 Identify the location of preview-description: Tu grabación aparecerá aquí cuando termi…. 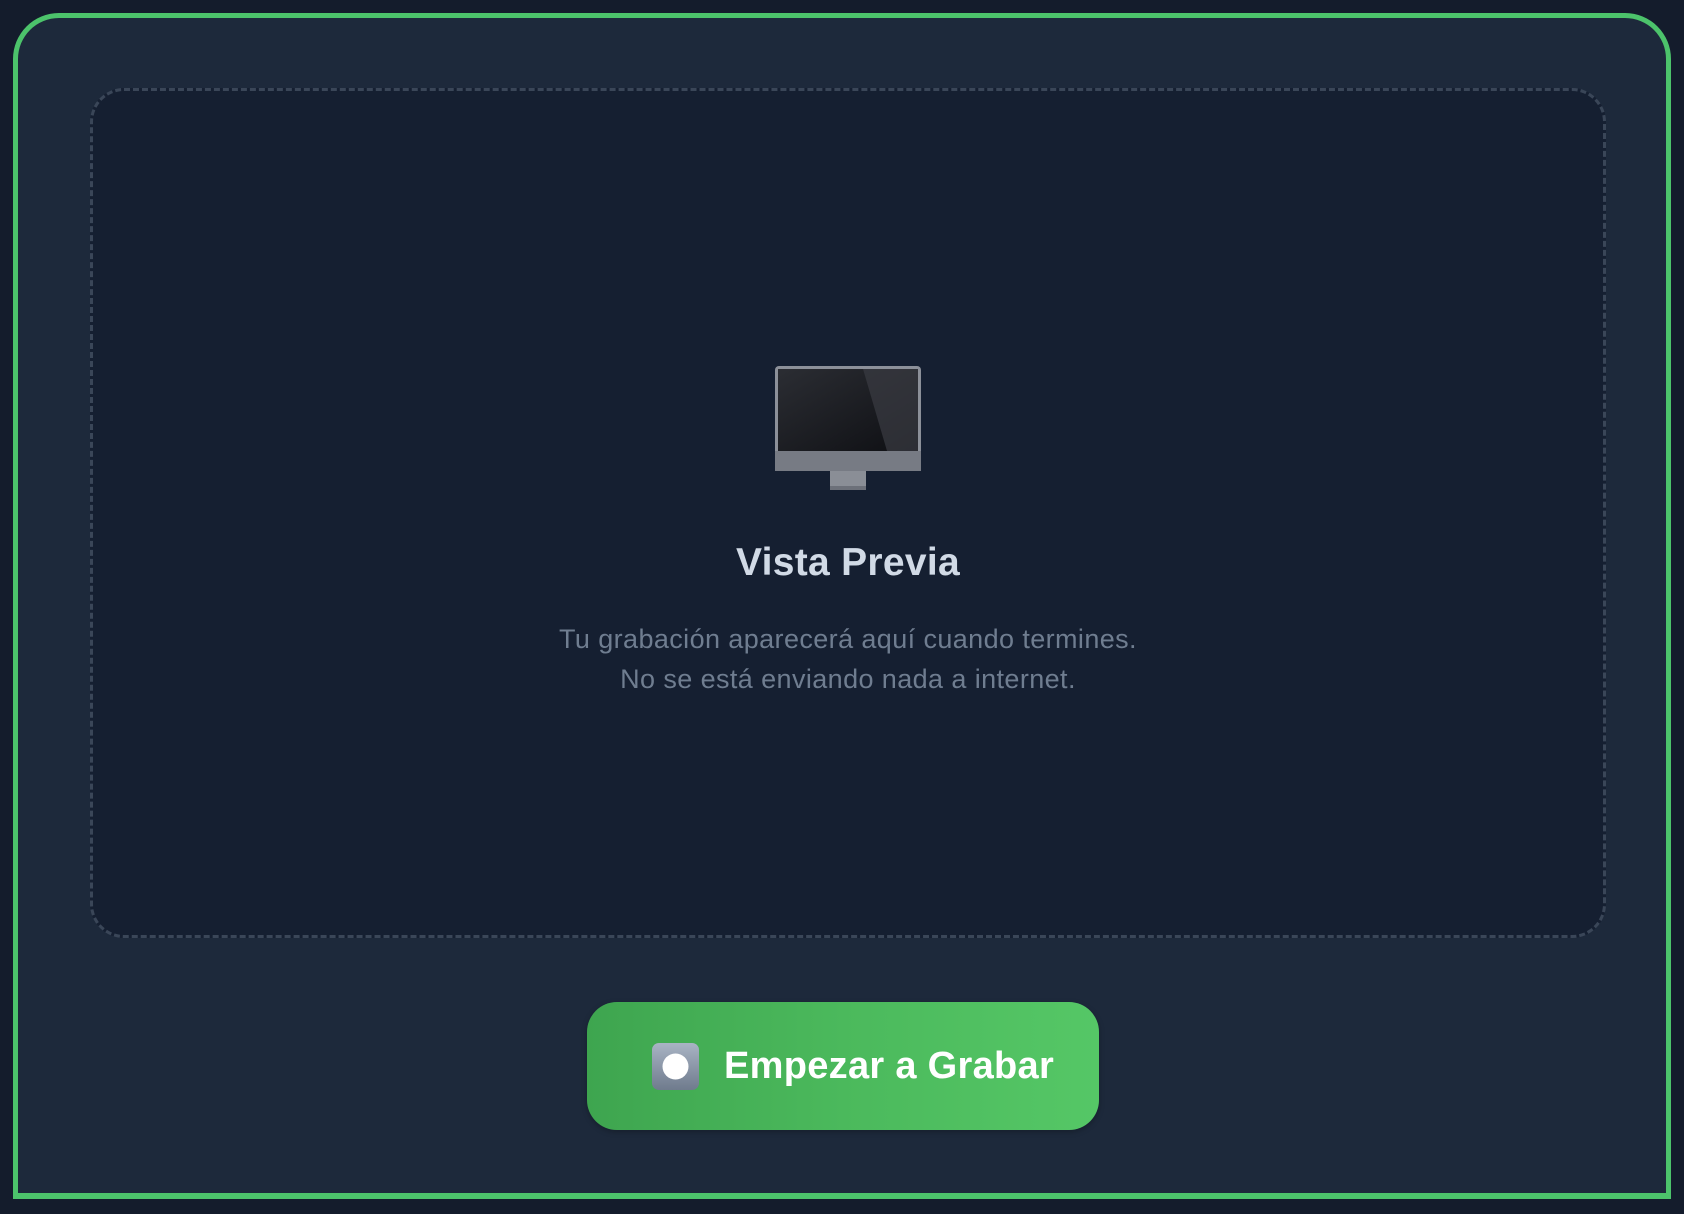
(848, 659).